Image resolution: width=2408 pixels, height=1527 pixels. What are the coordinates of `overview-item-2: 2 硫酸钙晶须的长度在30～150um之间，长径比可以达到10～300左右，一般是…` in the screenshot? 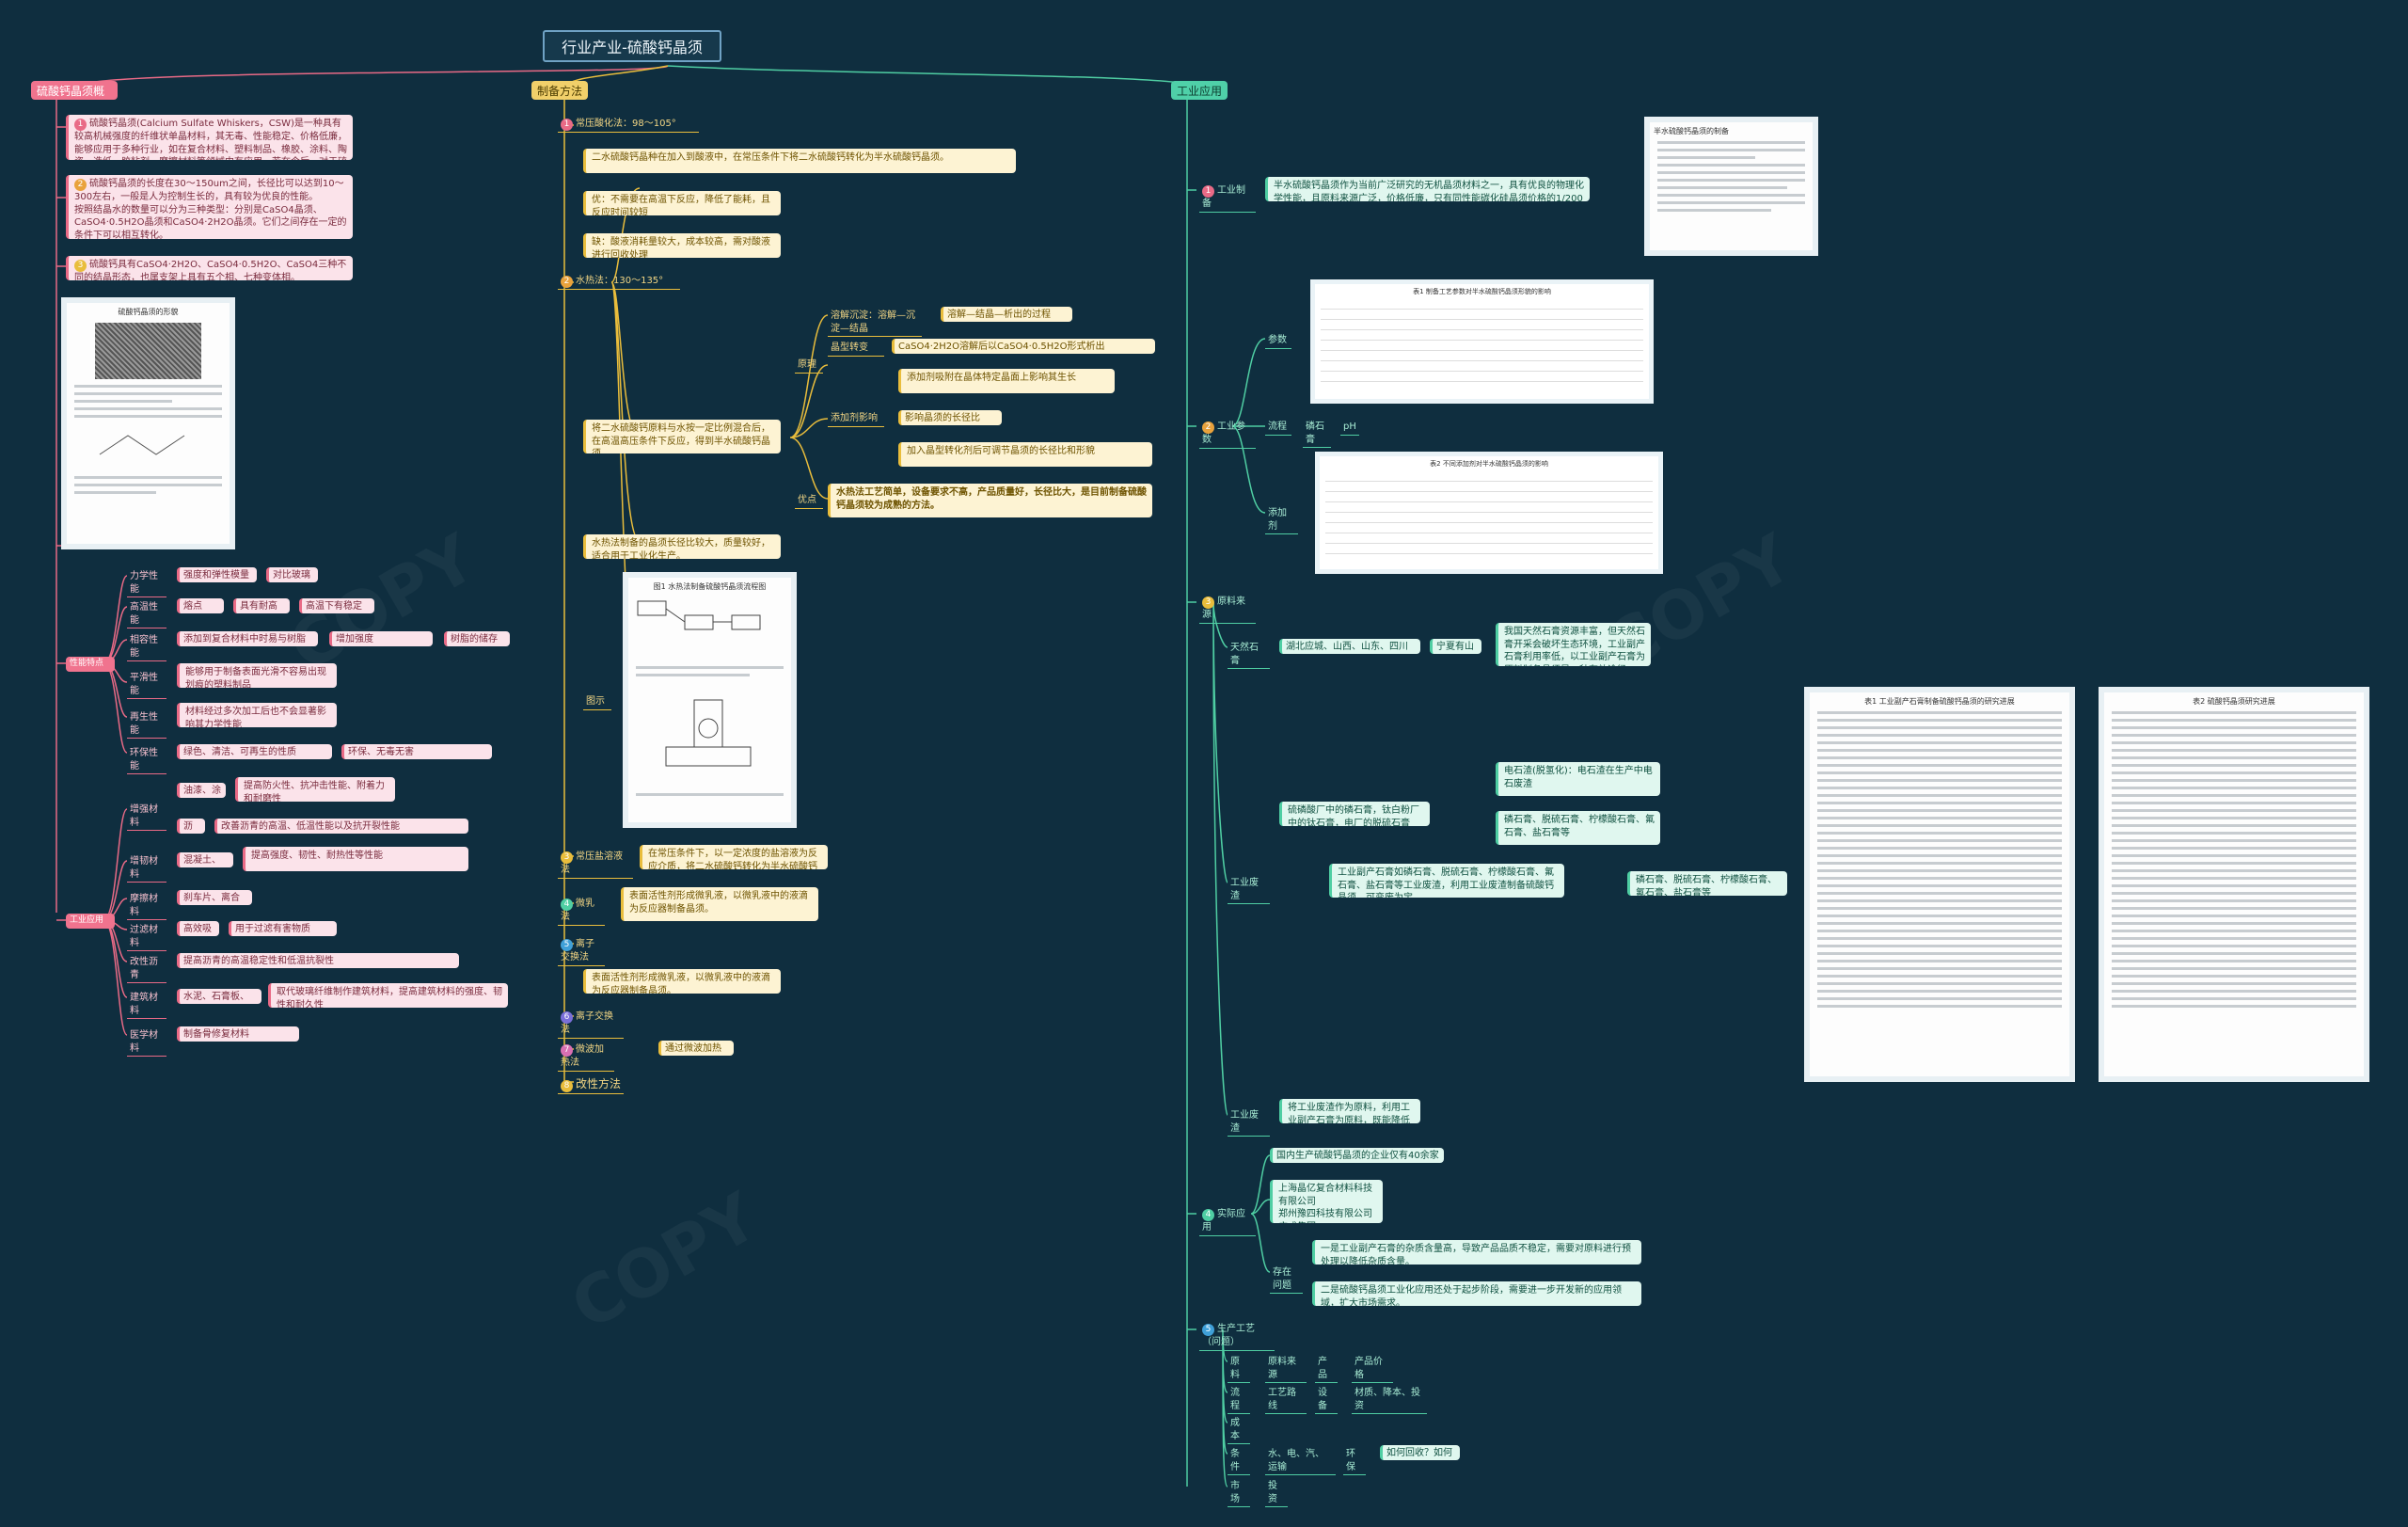 It's located at (210, 207).